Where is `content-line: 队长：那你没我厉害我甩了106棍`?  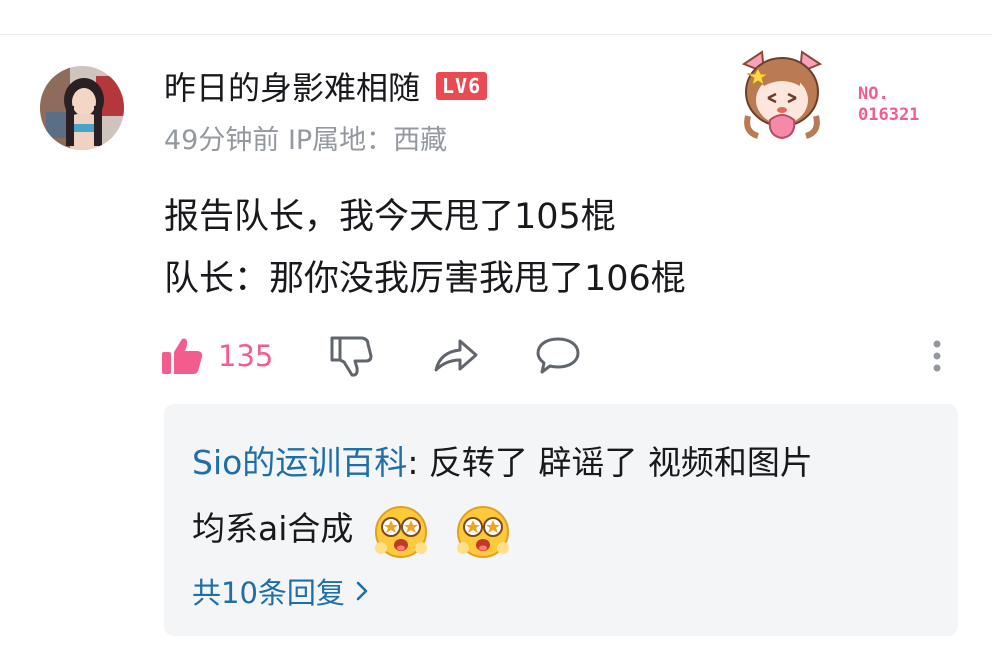 content-line: 队长：那你没我厉害我甩了106棍 is located at coordinates (425, 279).